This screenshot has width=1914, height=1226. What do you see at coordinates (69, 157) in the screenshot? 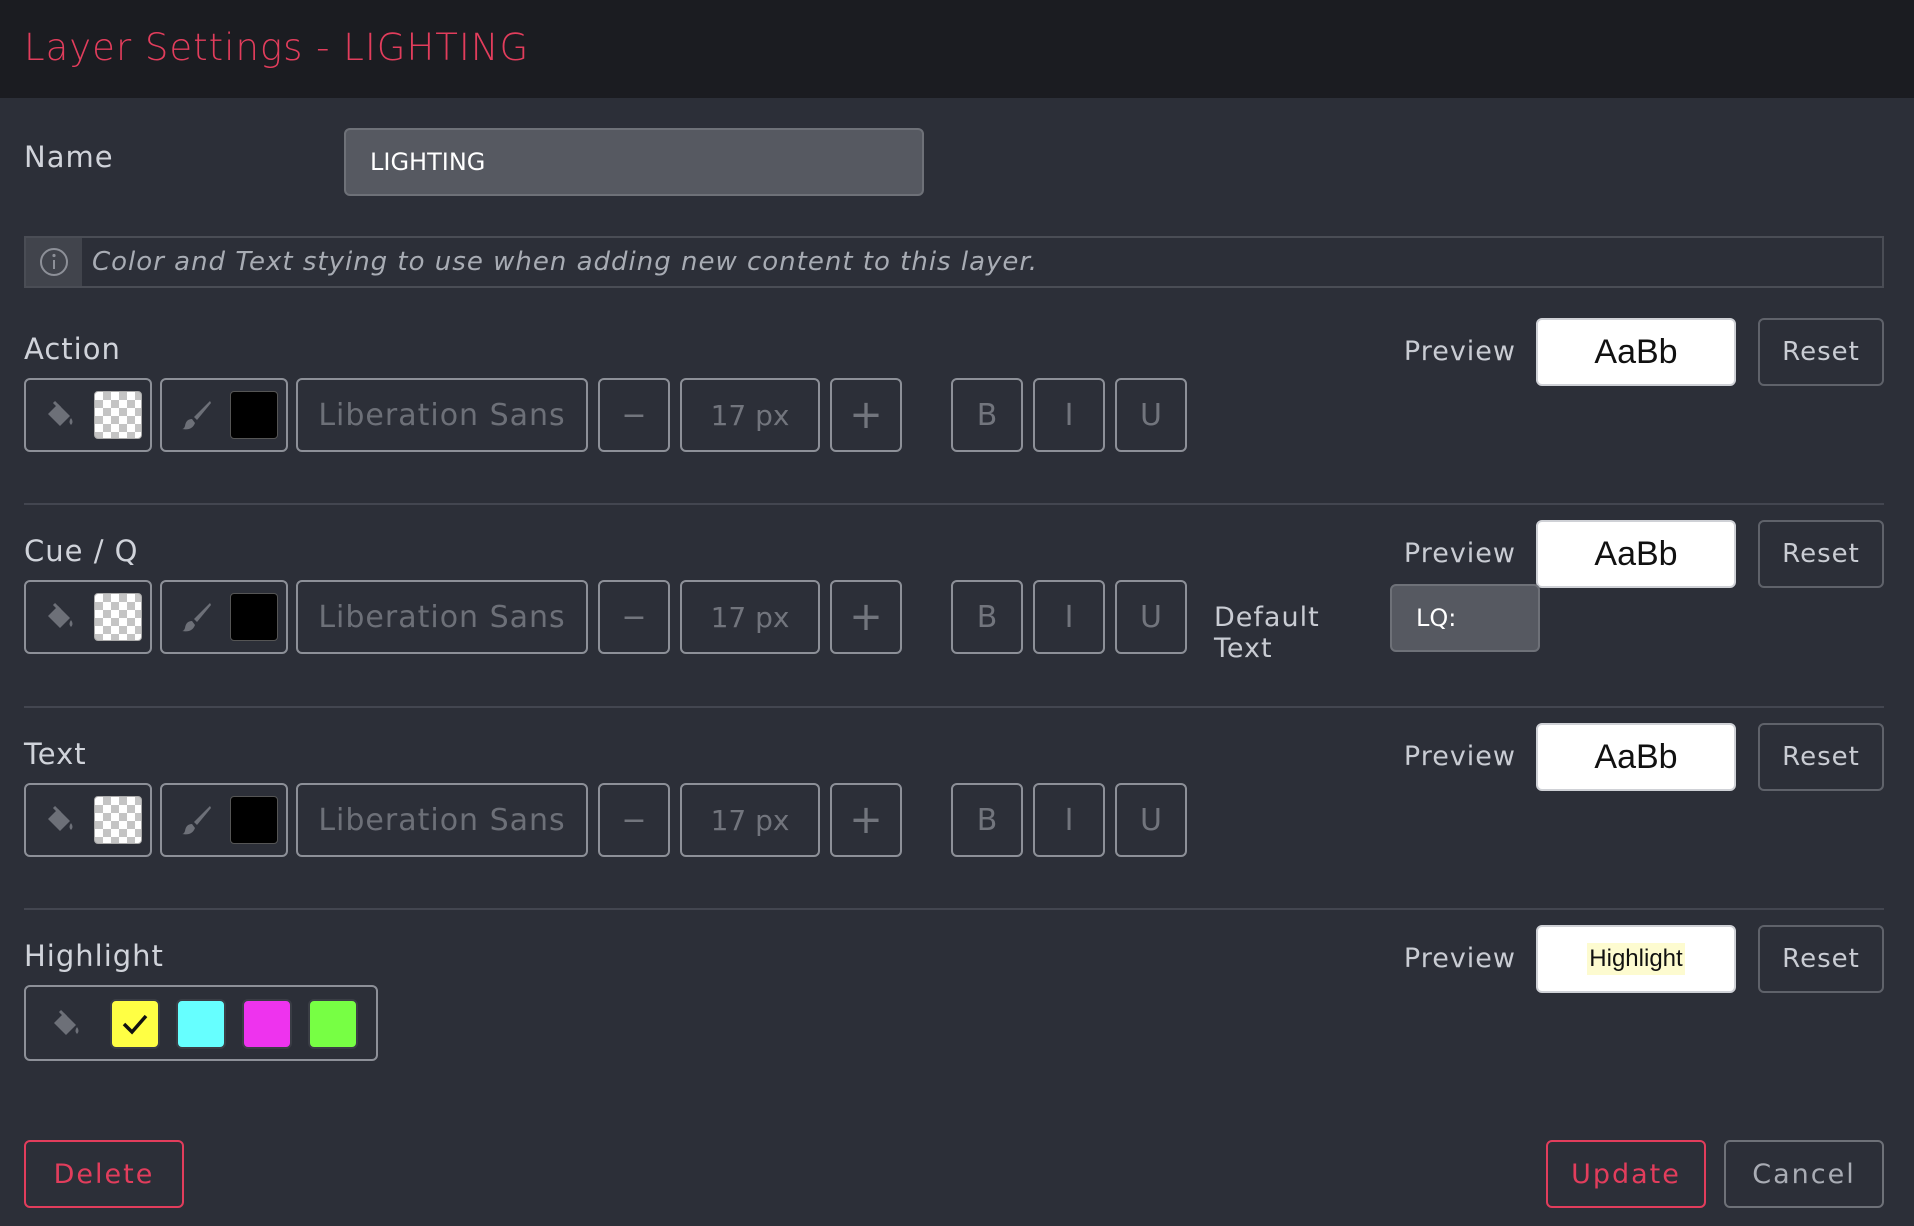
I see `name-label: Name` at bounding box center [69, 157].